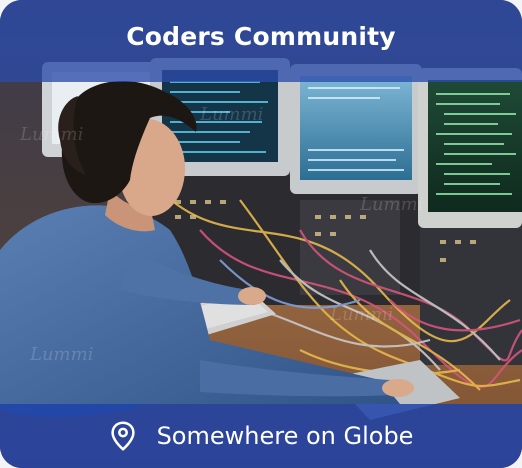  What do you see at coordinates (285, 436) in the screenshot?
I see `location-text: Somewhere on Globe` at bounding box center [285, 436].